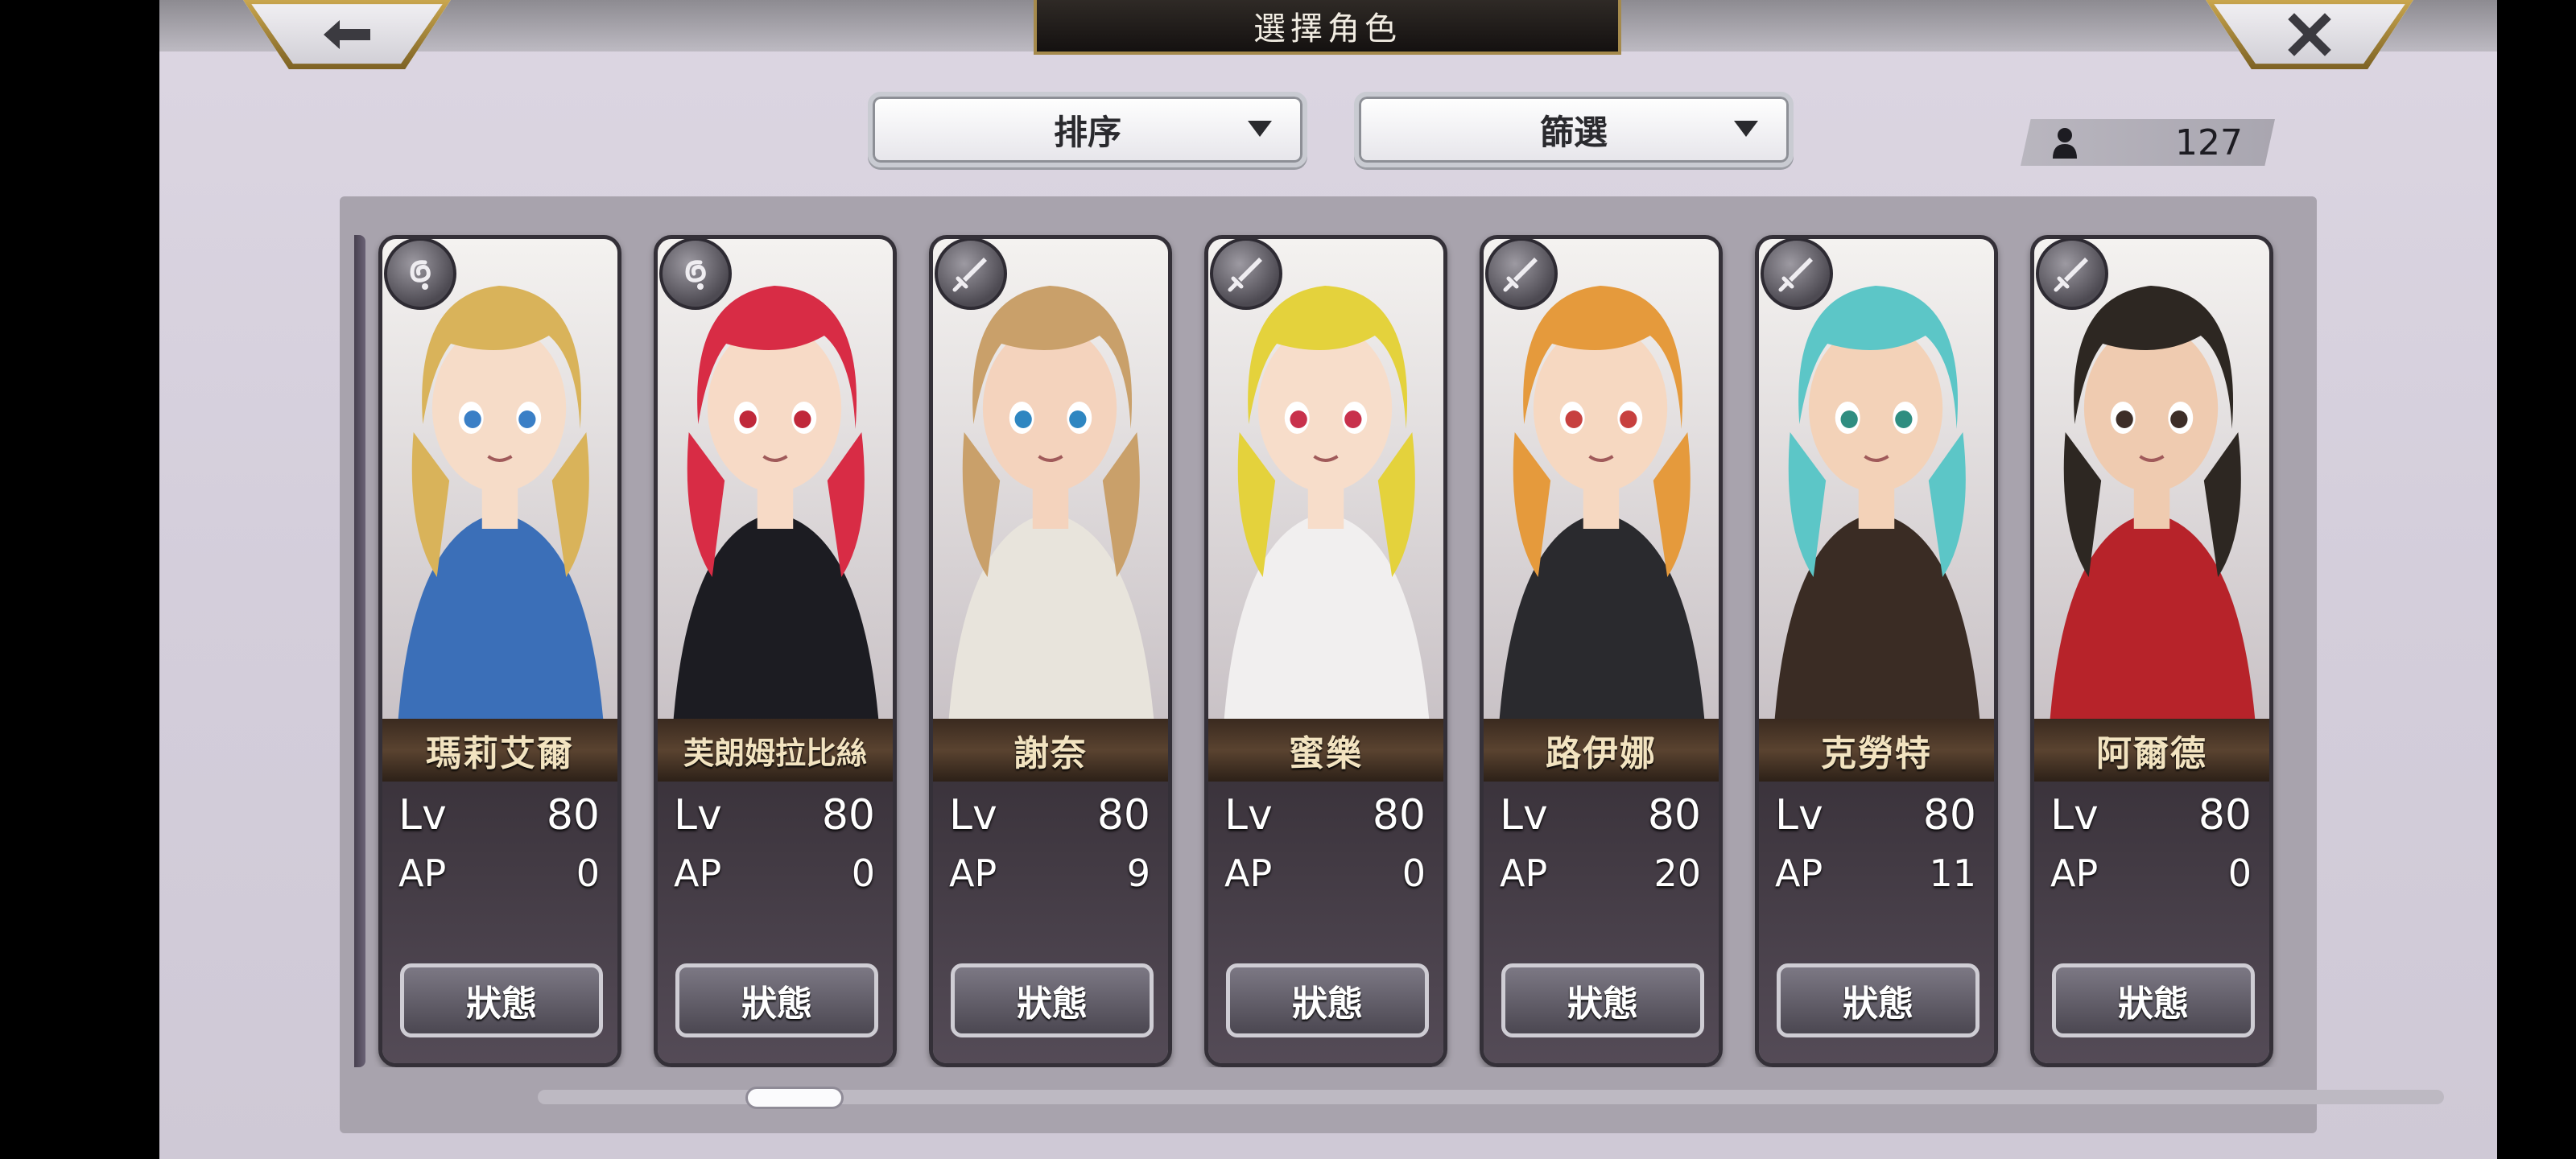 This screenshot has height=1159, width=2576. Describe the element at coordinates (1050, 750) in the screenshot. I see `character-name: 謝奈` at that location.